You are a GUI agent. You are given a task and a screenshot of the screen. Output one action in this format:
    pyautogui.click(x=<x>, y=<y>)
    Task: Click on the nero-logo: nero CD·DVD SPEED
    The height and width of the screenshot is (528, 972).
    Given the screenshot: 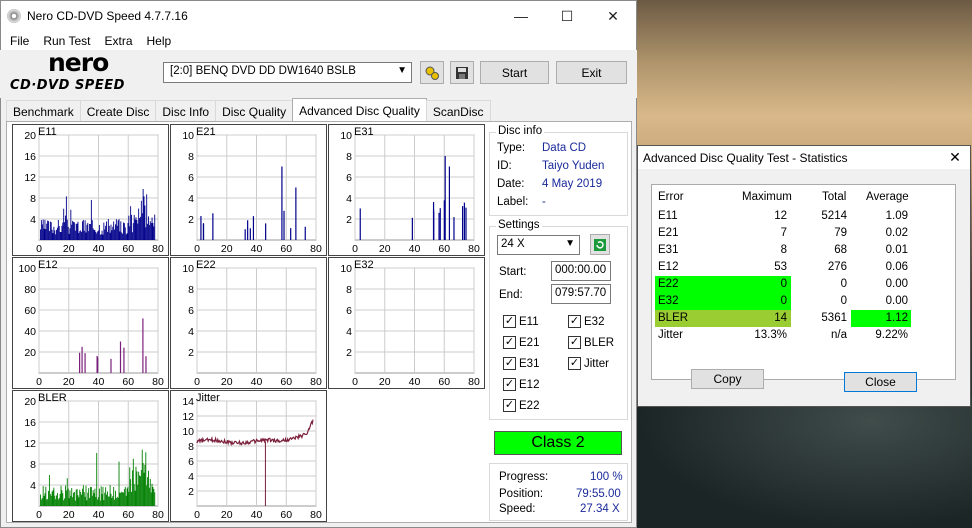 What is the action you would take?
    pyautogui.click(x=83, y=71)
    